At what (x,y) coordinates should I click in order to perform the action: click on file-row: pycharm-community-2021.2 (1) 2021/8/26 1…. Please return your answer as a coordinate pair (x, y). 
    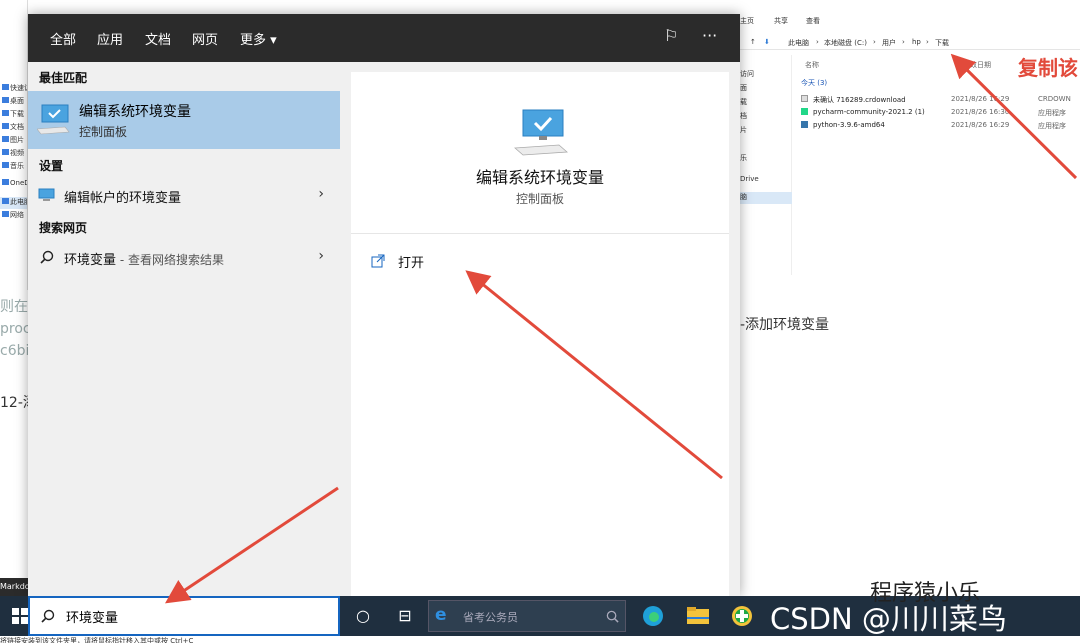
    Looking at the image, I should click on (940, 113).